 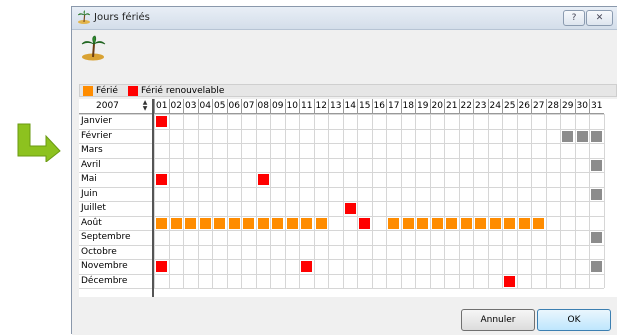 I want to click on month-label: Mai, so click(x=89, y=179).